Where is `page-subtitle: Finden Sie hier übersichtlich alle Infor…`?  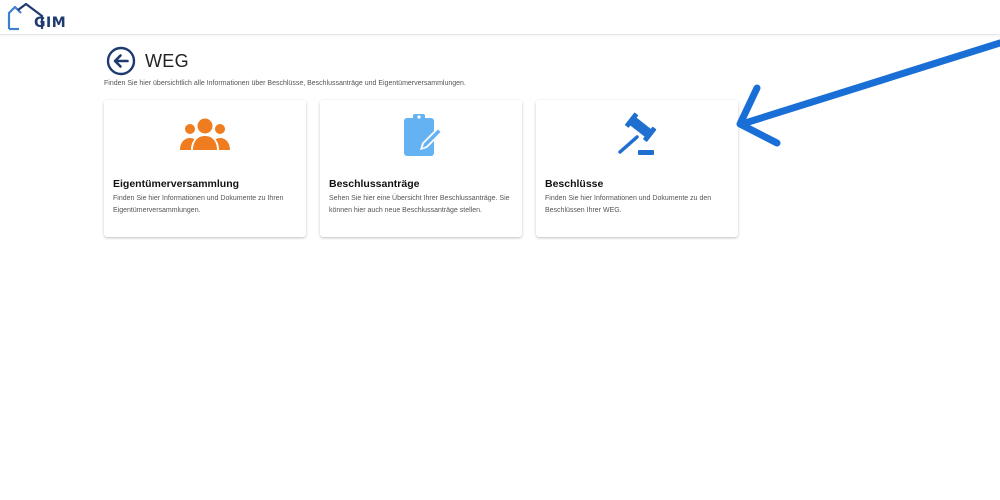 page-subtitle: Finden Sie hier übersichtlich alle Infor… is located at coordinates (285, 83).